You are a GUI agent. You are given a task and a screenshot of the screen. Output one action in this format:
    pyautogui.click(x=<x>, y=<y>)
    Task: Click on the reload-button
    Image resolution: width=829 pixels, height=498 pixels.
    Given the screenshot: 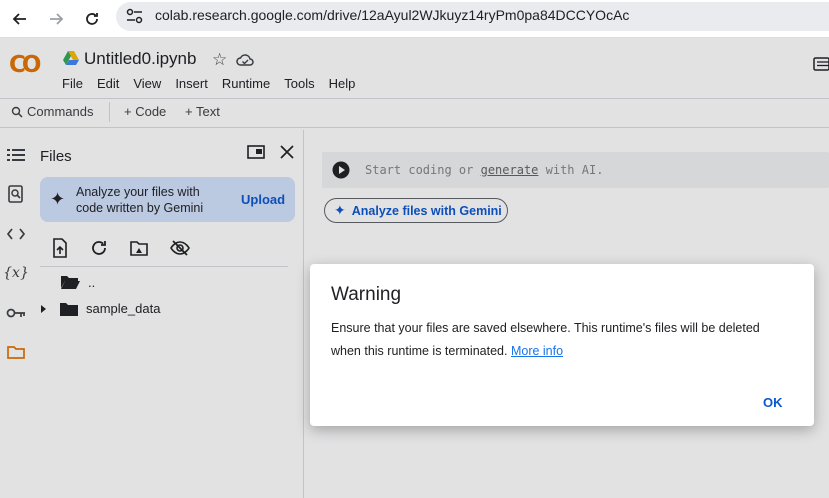 What is the action you would take?
    pyautogui.click(x=92, y=19)
    